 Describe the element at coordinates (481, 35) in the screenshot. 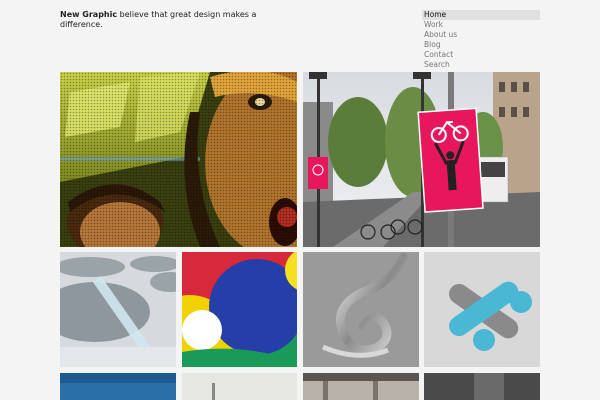

I see `nav-item-about: About us` at that location.